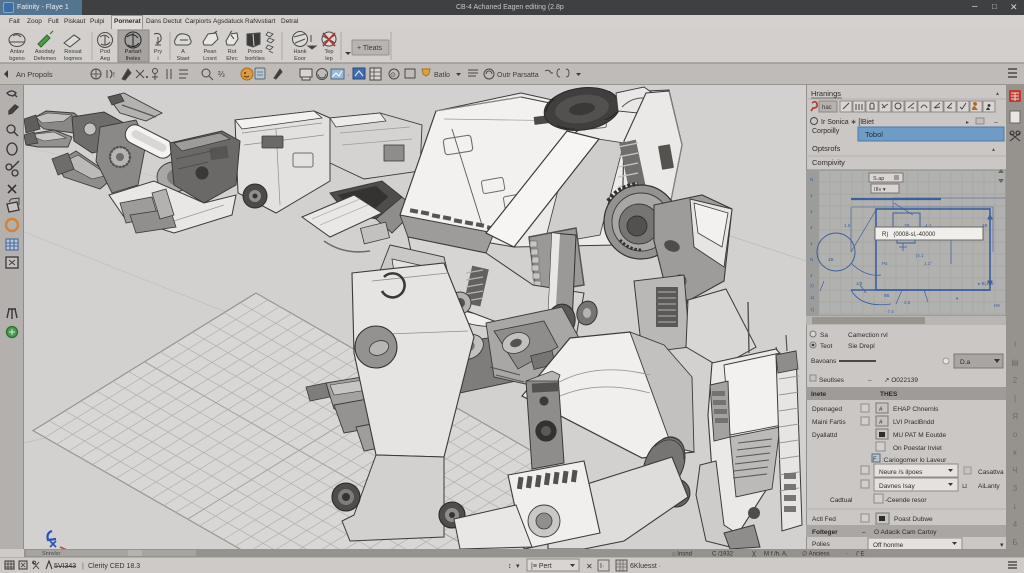 The width and height of the screenshot is (1024, 573). Describe the element at coordinates (916, 409) in the screenshot. I see `svg-text: EHAP Chnernls` at that location.